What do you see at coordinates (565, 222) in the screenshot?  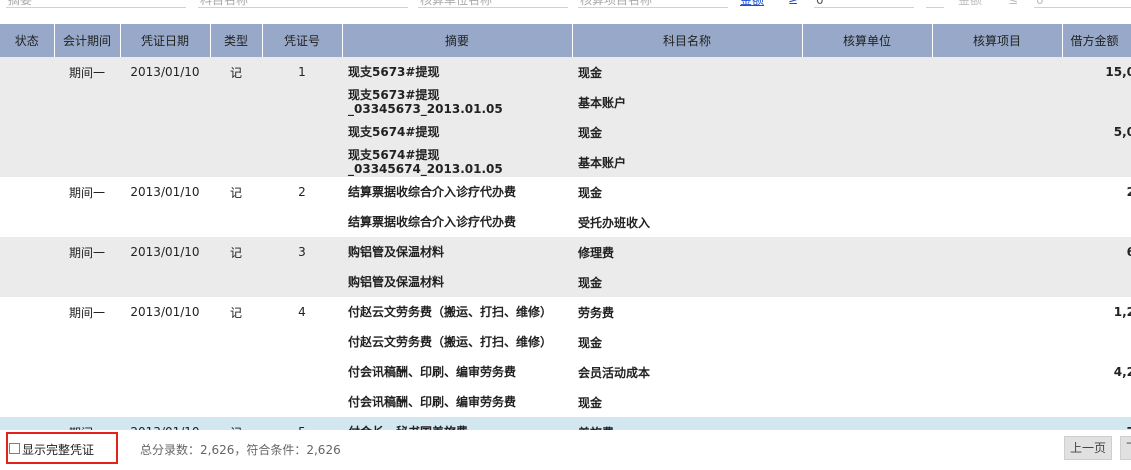 I see `table-row: 结算票据收综合介入诊疗代办费 受托办班收入` at bounding box center [565, 222].